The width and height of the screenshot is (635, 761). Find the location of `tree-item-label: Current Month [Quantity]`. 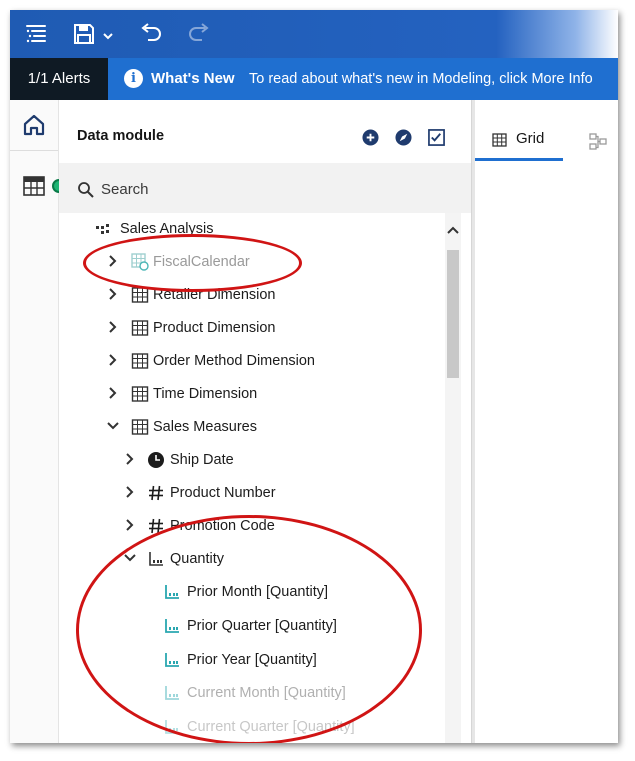

tree-item-label: Current Month [Quantity] is located at coordinates (266, 693).